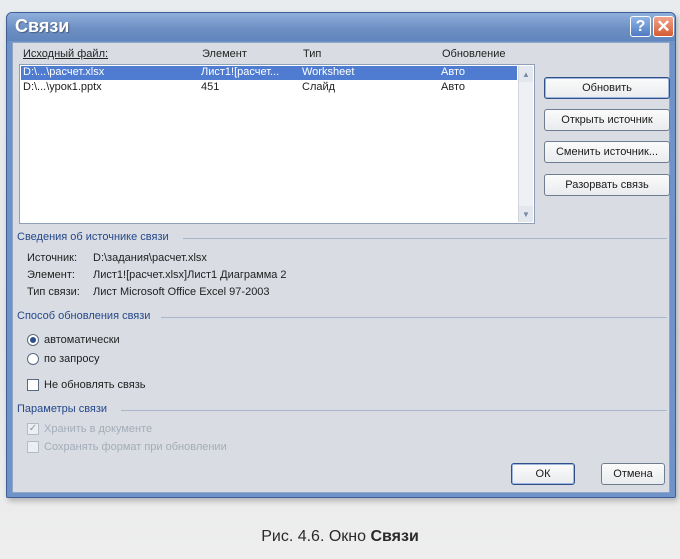  Describe the element at coordinates (633, 474) in the screenshot. I see `cancel-button: Отмена` at that location.